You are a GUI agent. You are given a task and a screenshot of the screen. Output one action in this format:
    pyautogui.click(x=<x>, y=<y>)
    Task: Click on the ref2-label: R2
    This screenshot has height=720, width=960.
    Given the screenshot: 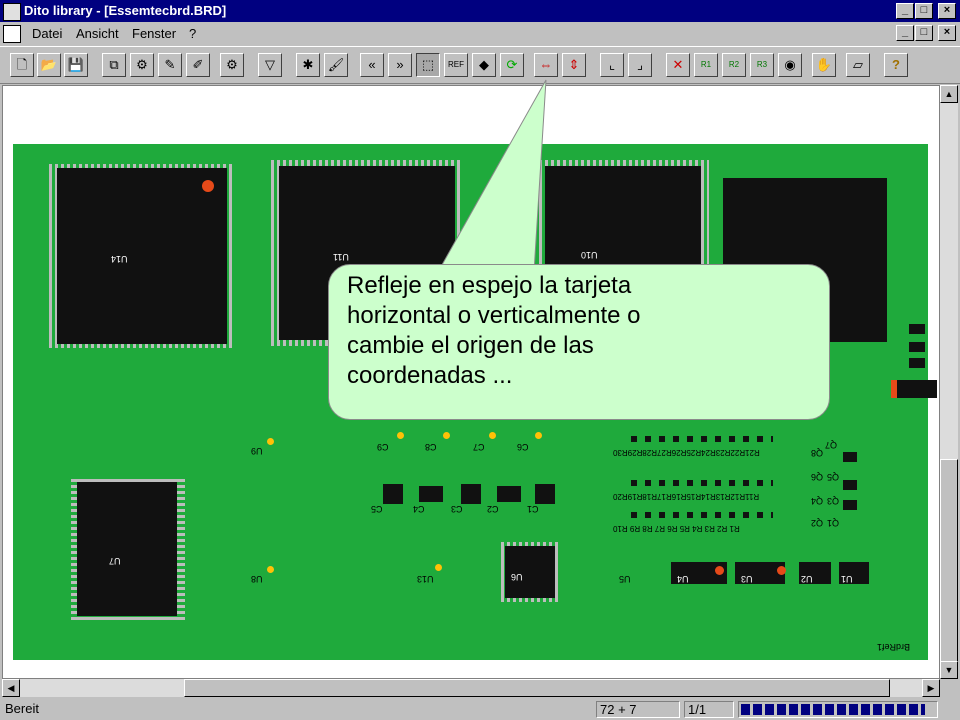 What is the action you would take?
    pyautogui.click(x=734, y=64)
    